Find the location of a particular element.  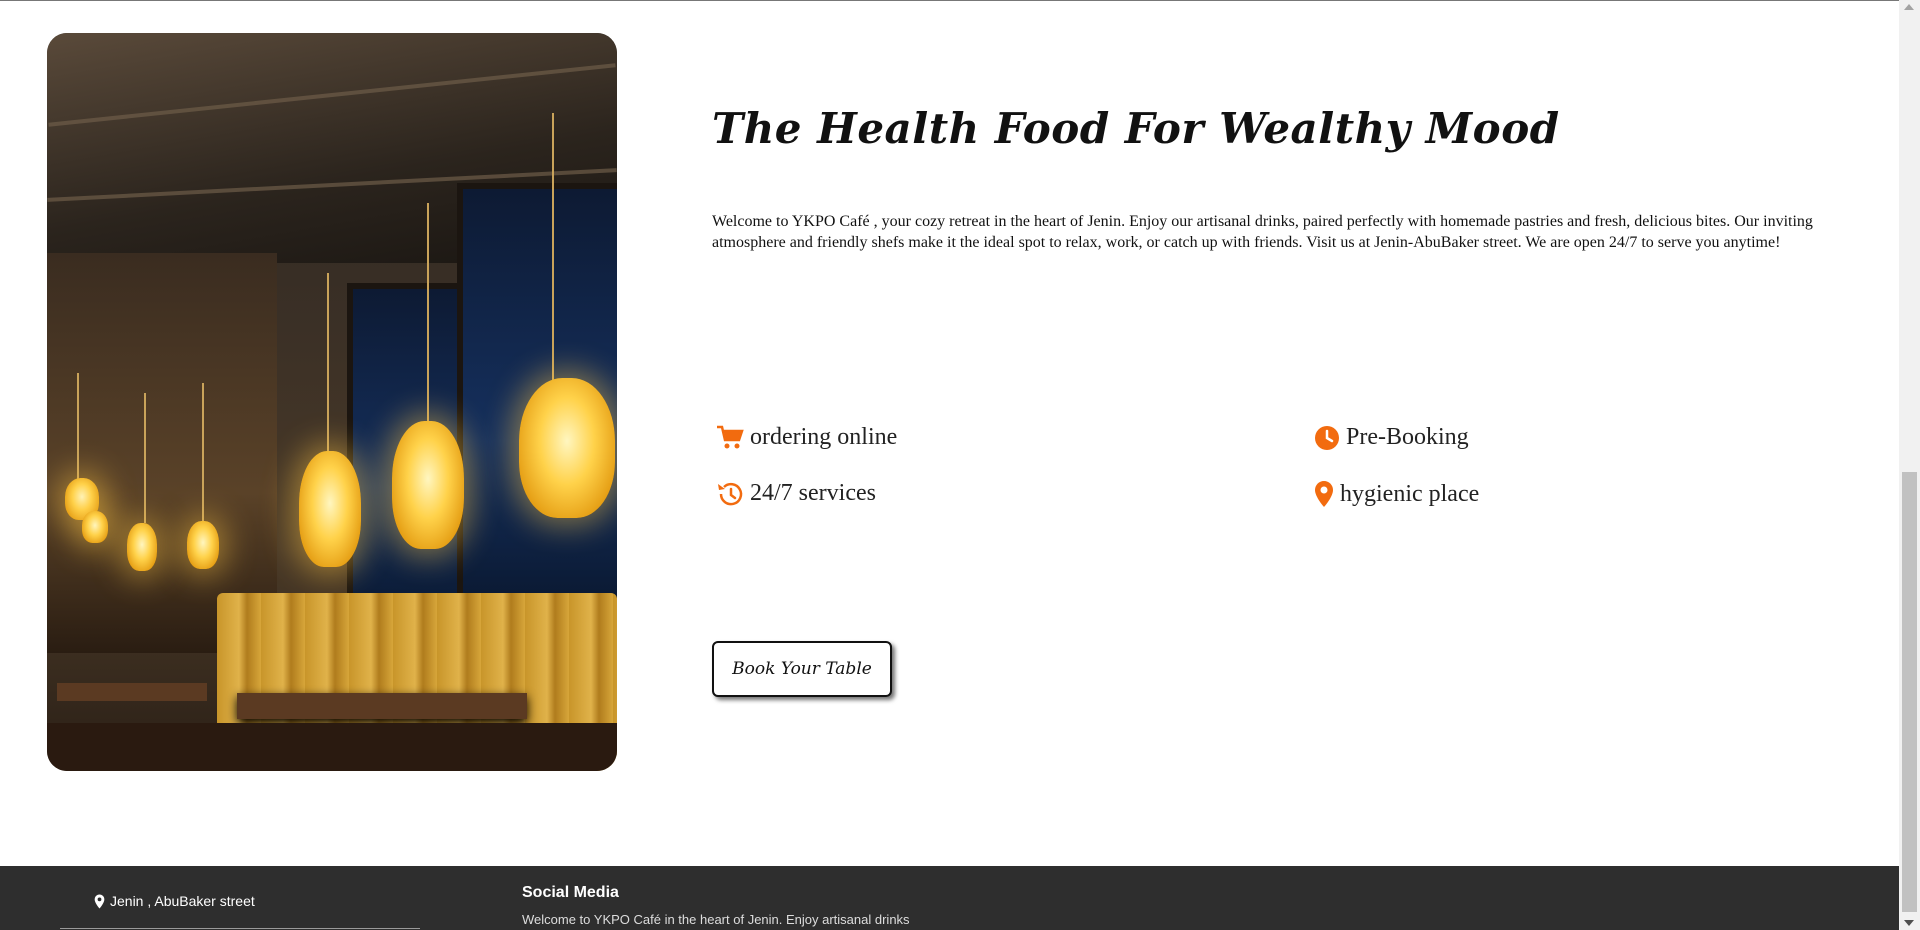

feature-label: ordering online is located at coordinates (824, 437).